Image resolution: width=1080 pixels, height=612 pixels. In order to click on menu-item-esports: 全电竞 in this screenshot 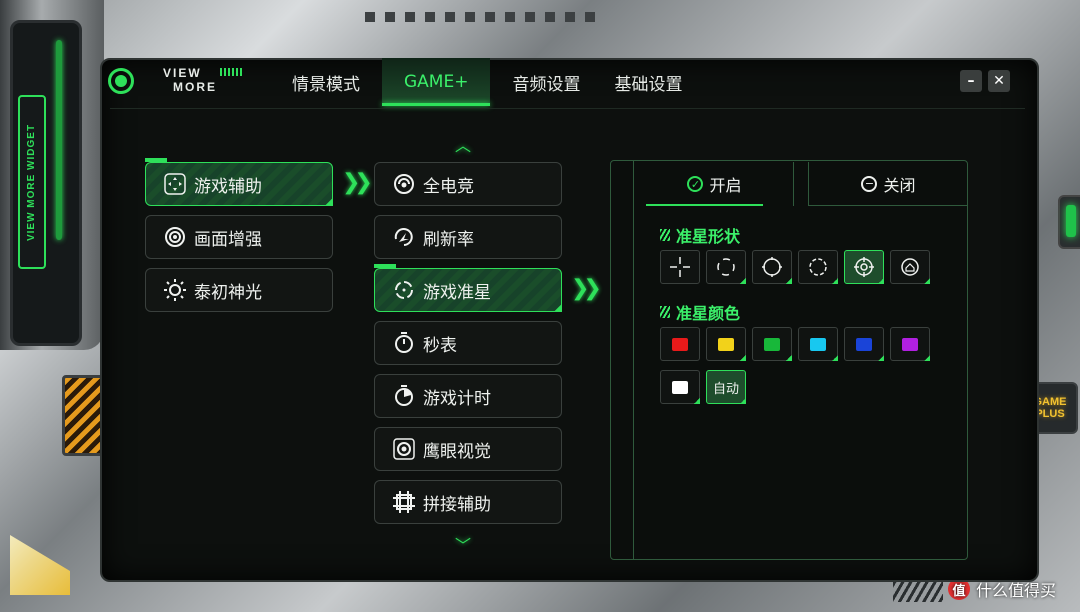, I will do `click(468, 184)`.